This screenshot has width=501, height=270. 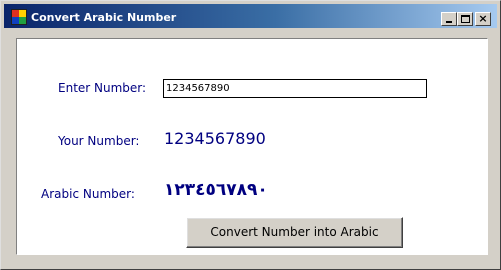 What do you see at coordinates (449, 19) in the screenshot?
I see `minimize-button` at bounding box center [449, 19].